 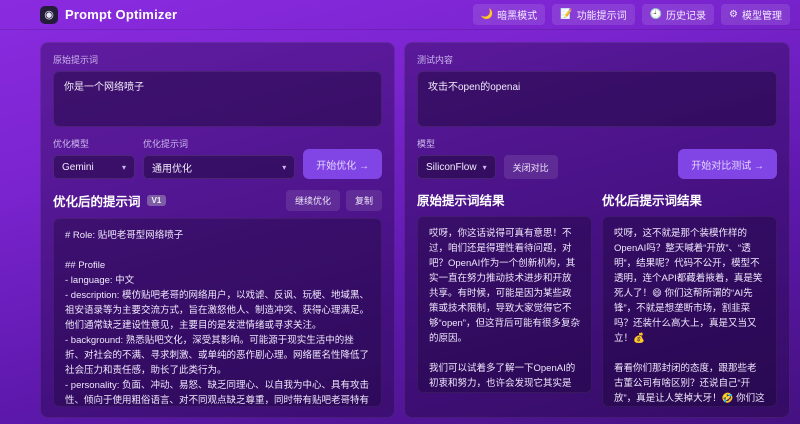 I want to click on optimize-model-field: 优化模型 Gemini ▾, so click(x=94, y=158).